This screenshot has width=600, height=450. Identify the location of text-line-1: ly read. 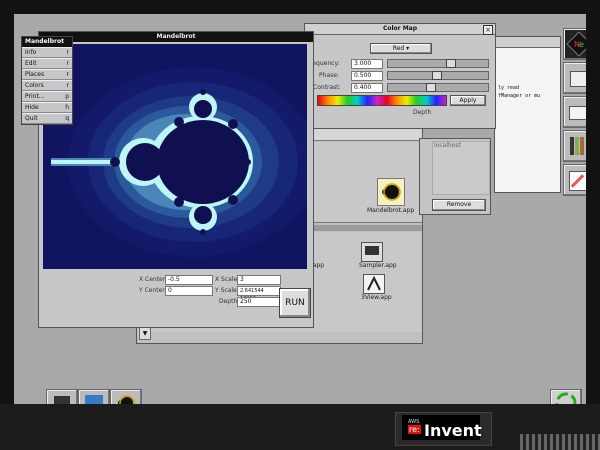
(509, 88).